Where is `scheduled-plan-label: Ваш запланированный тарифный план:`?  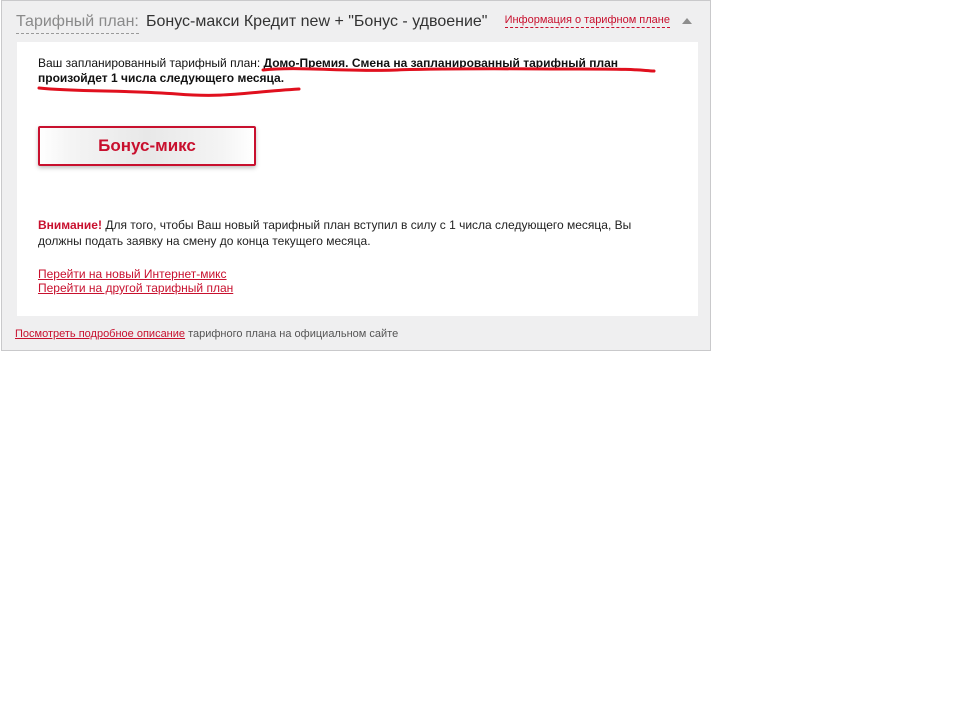
scheduled-plan-label: Ваш запланированный тарифный план: is located at coordinates (151, 63).